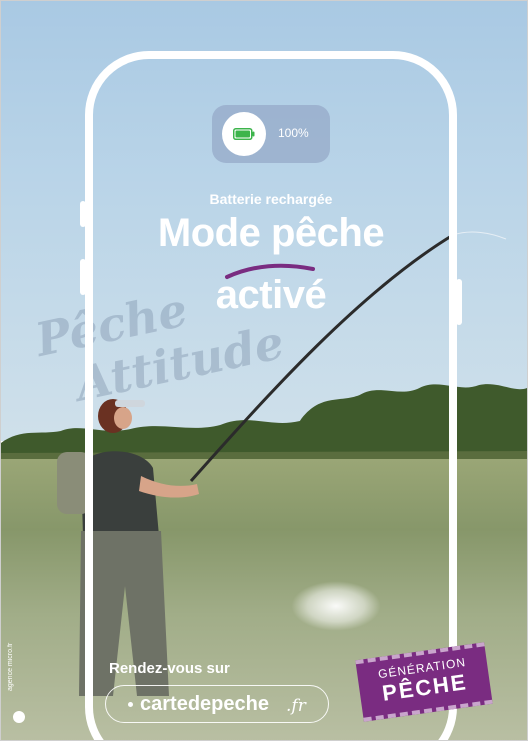 The width and height of the screenshot is (528, 741). I want to click on cta-label: Rendez-vous sur, so click(169, 668).